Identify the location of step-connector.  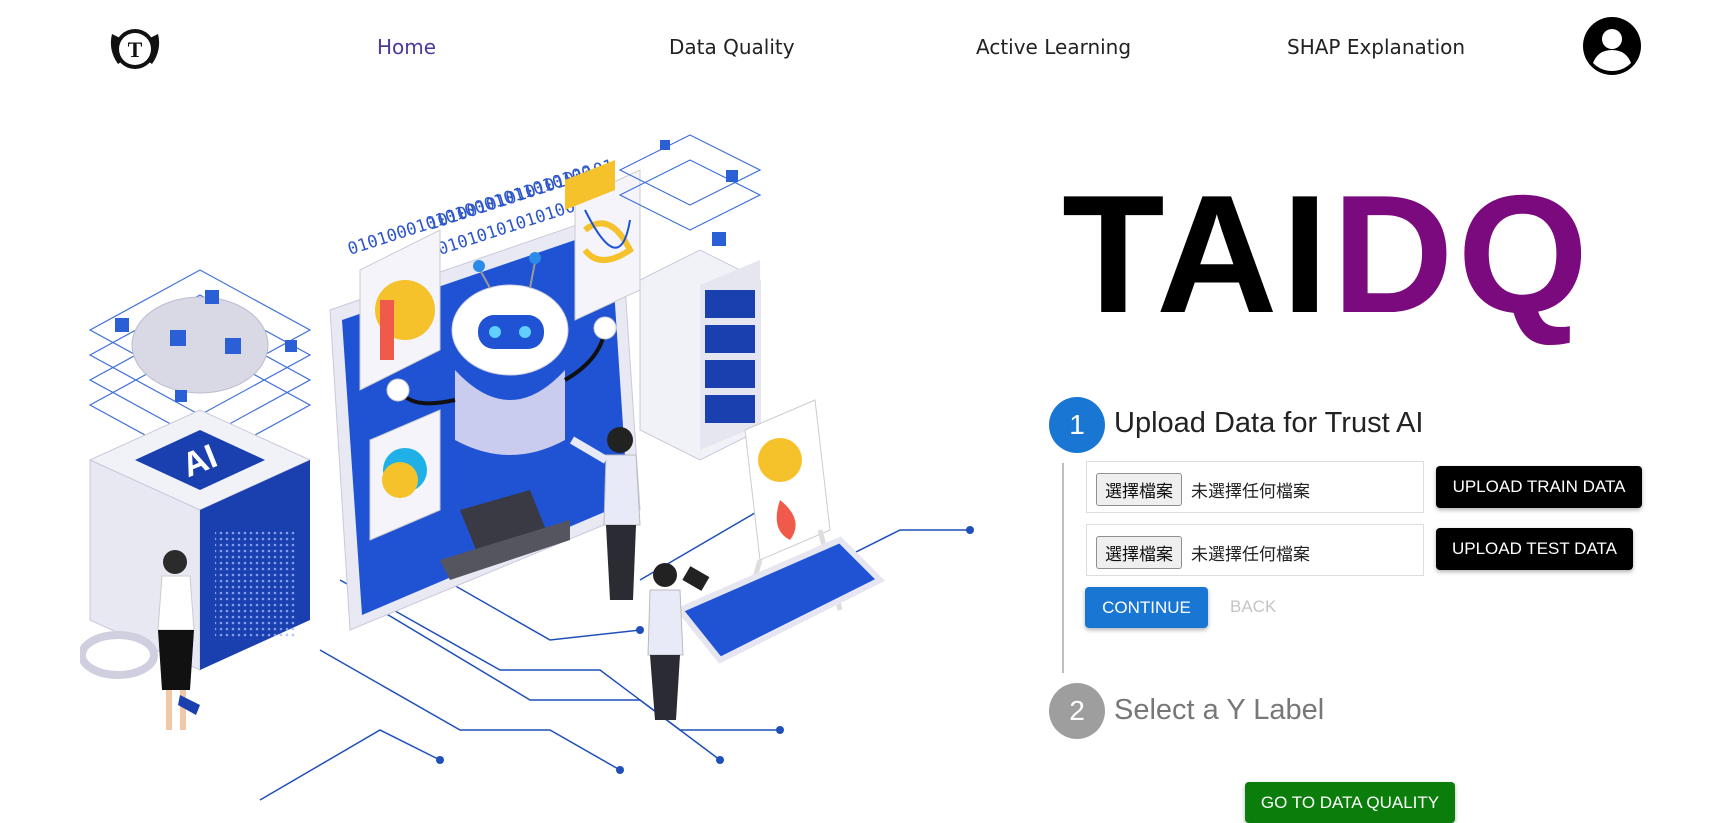
(1063, 568).